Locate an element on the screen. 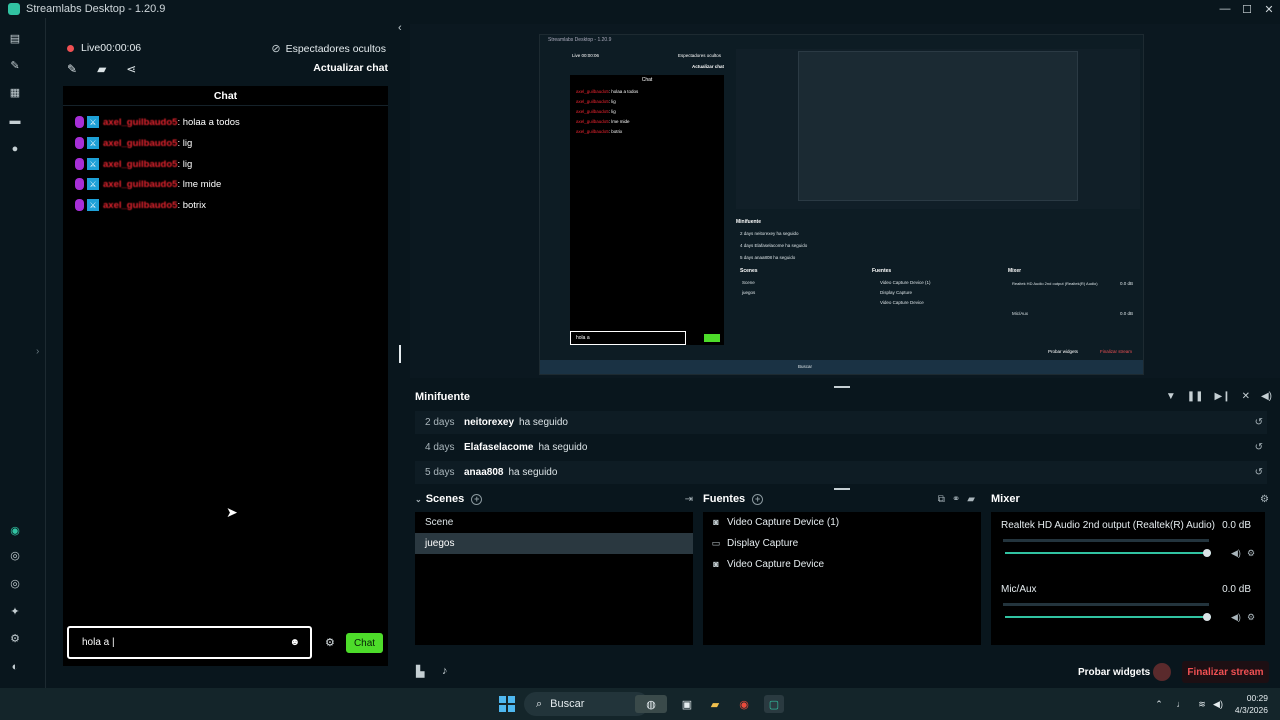  source-label: Video Capture Device is located at coordinates (776, 564).